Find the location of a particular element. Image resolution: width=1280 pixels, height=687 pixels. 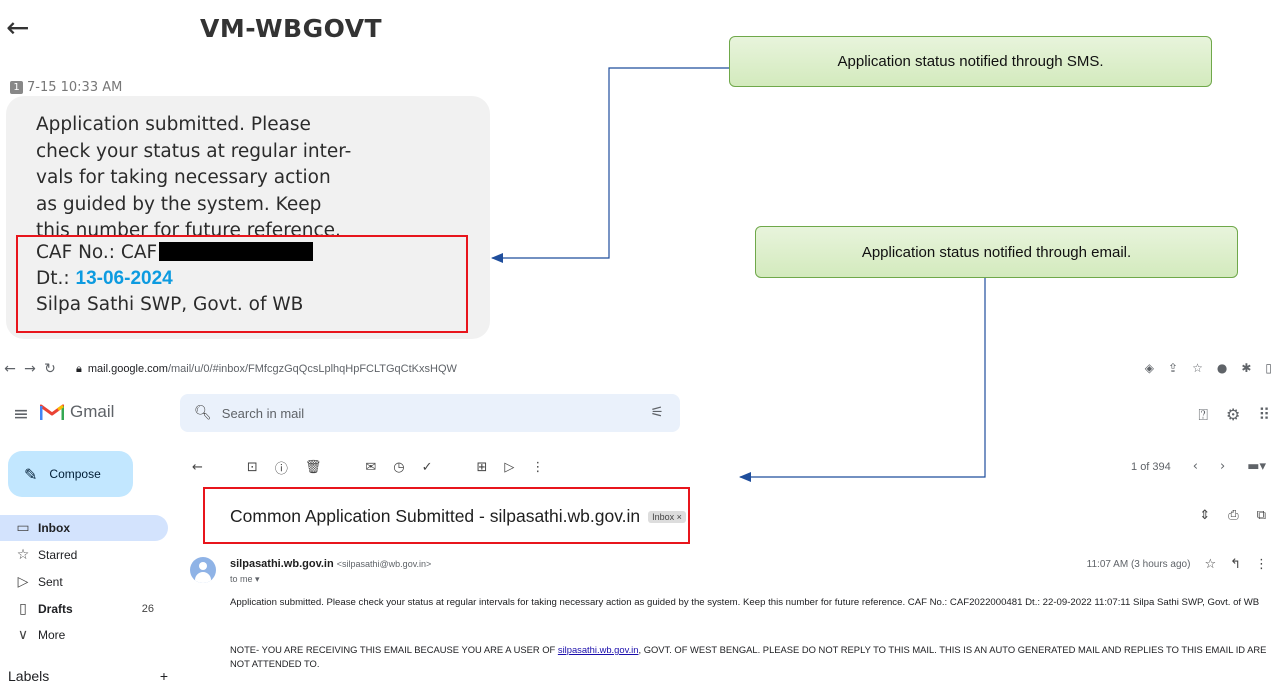

more-options-icon: ⋮ is located at coordinates (537, 467).